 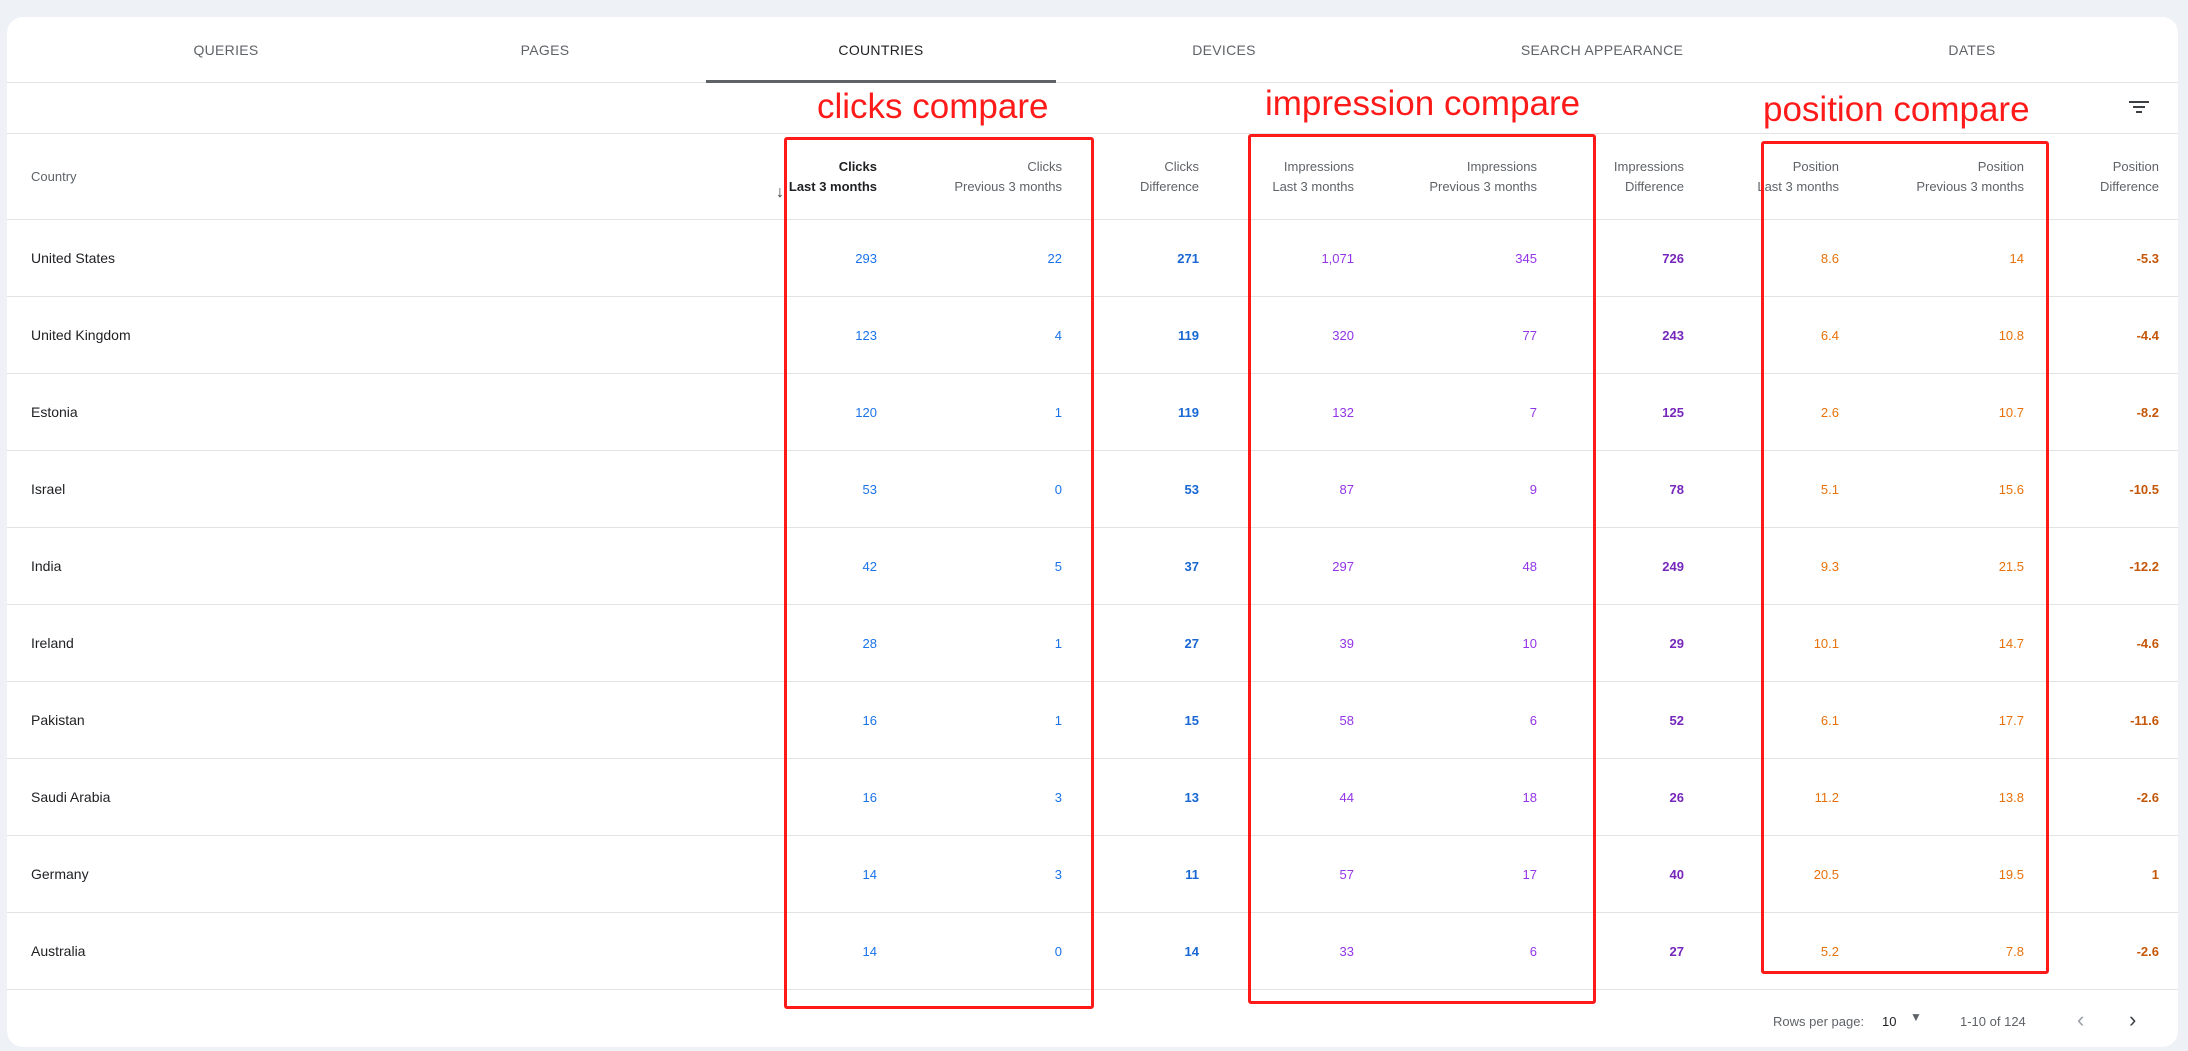 I want to click on tab-countries: COUNTRIES, so click(x=881, y=50).